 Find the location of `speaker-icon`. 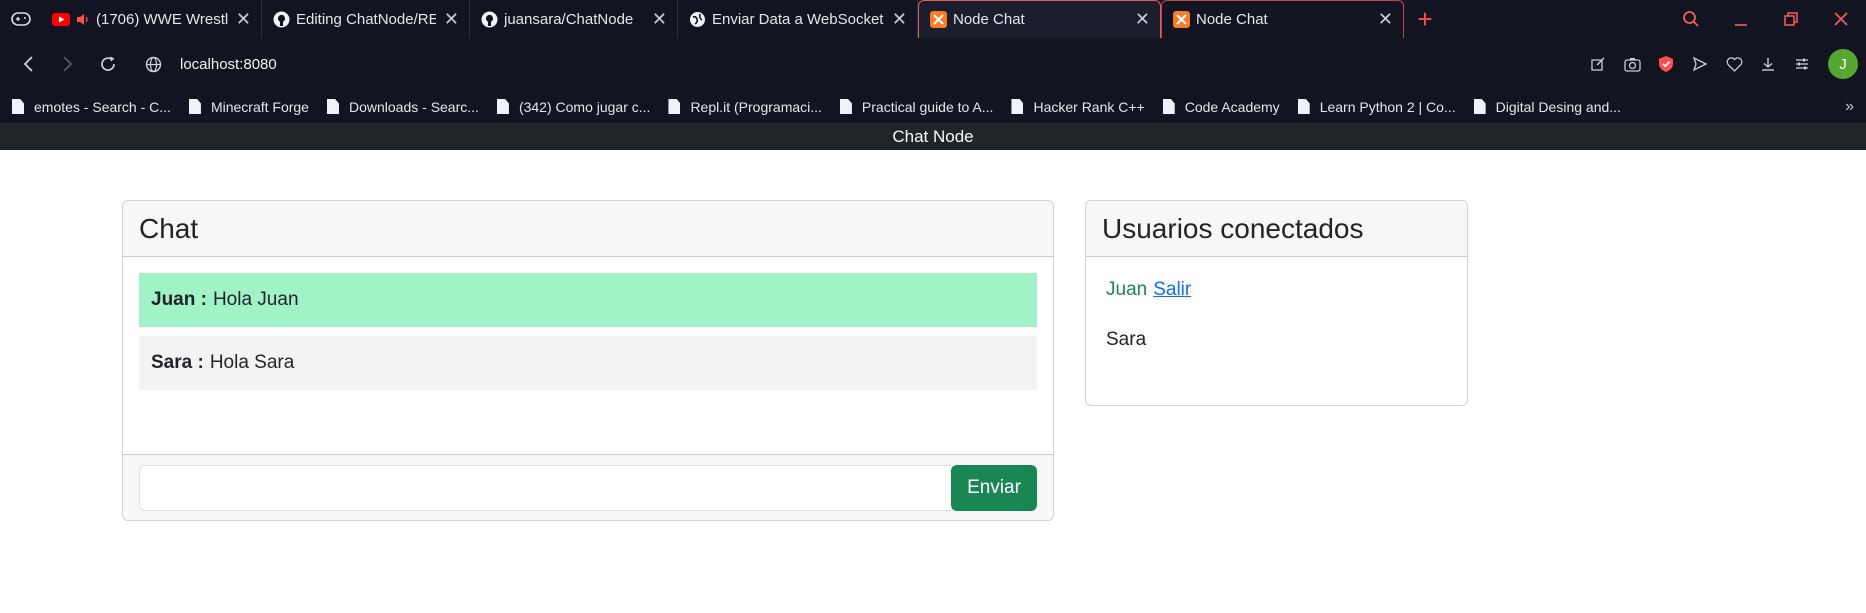

speaker-icon is located at coordinates (83, 19).